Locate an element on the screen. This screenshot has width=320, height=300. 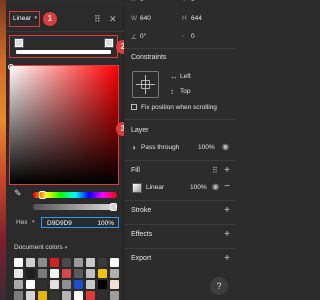
opacity-slider-handle is located at coordinates (113, 207).